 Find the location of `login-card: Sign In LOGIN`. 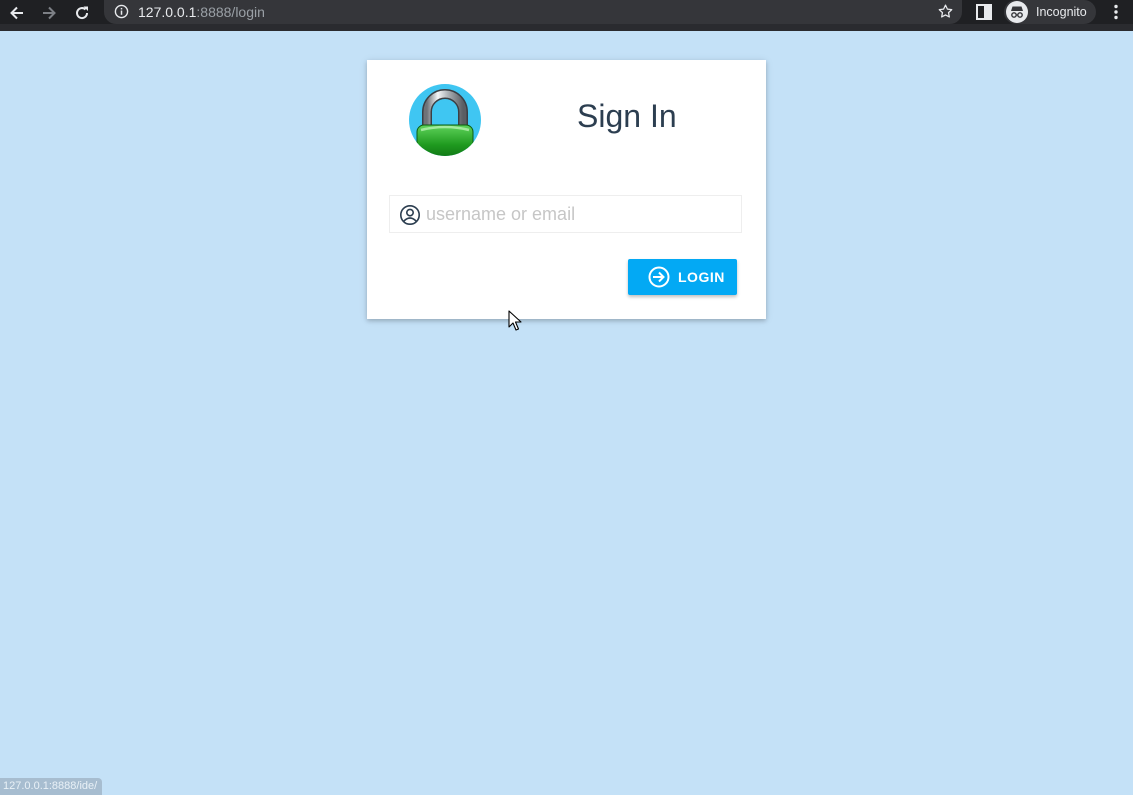

login-card: Sign In LOGIN is located at coordinates (566, 189).